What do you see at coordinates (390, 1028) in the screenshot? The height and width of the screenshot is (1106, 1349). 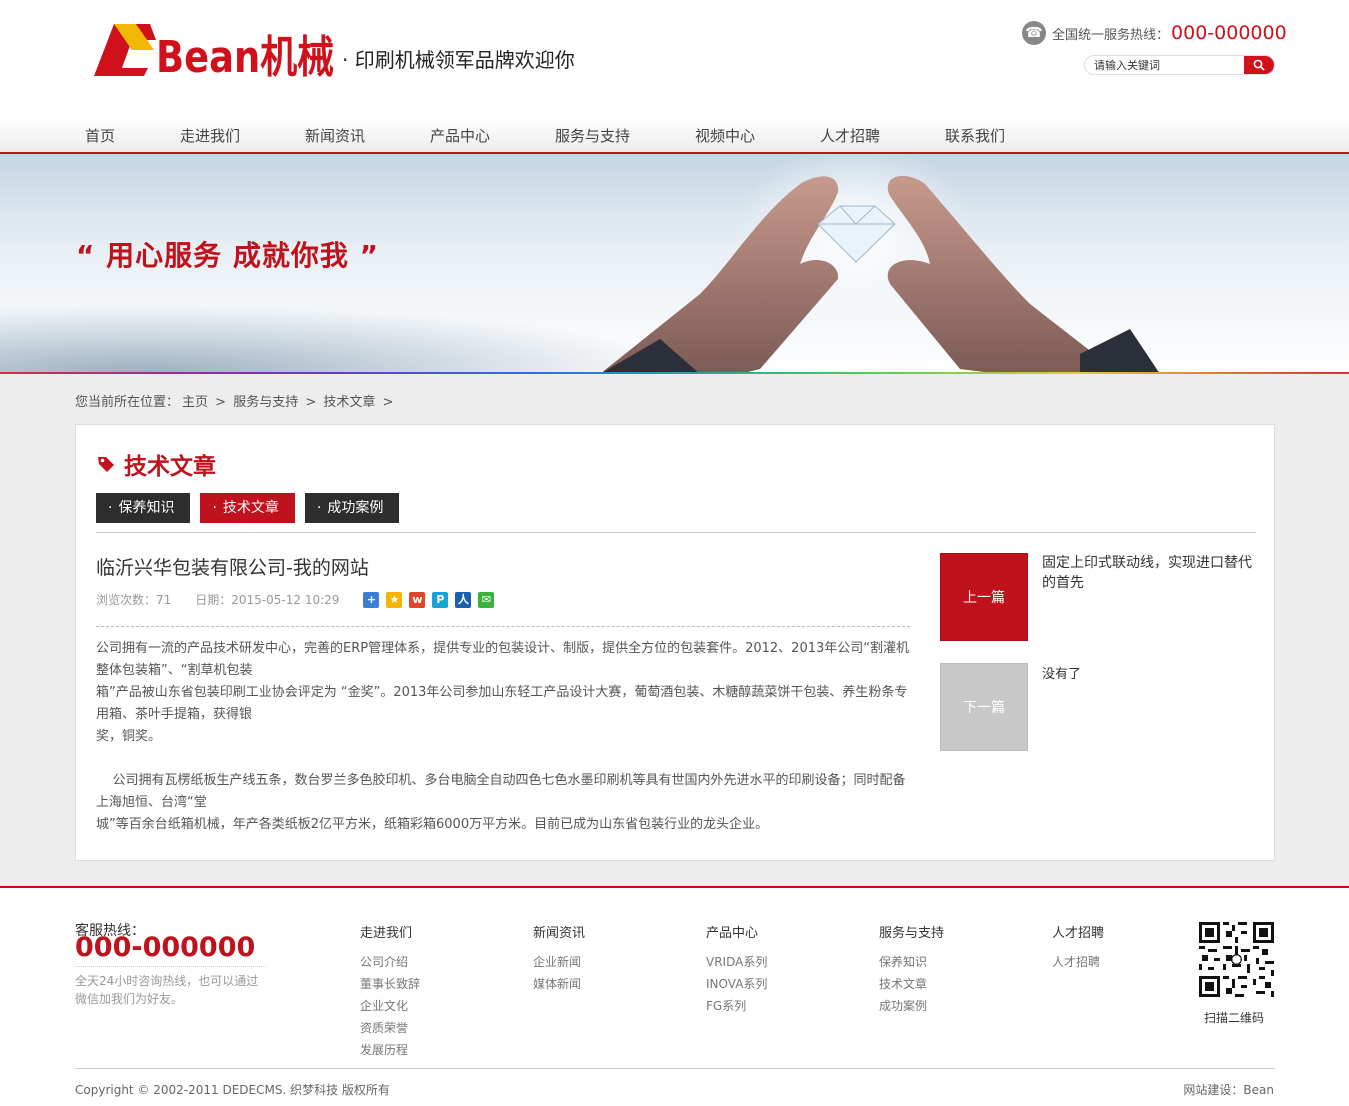 I see `footer-link: 资质荣誉` at bounding box center [390, 1028].